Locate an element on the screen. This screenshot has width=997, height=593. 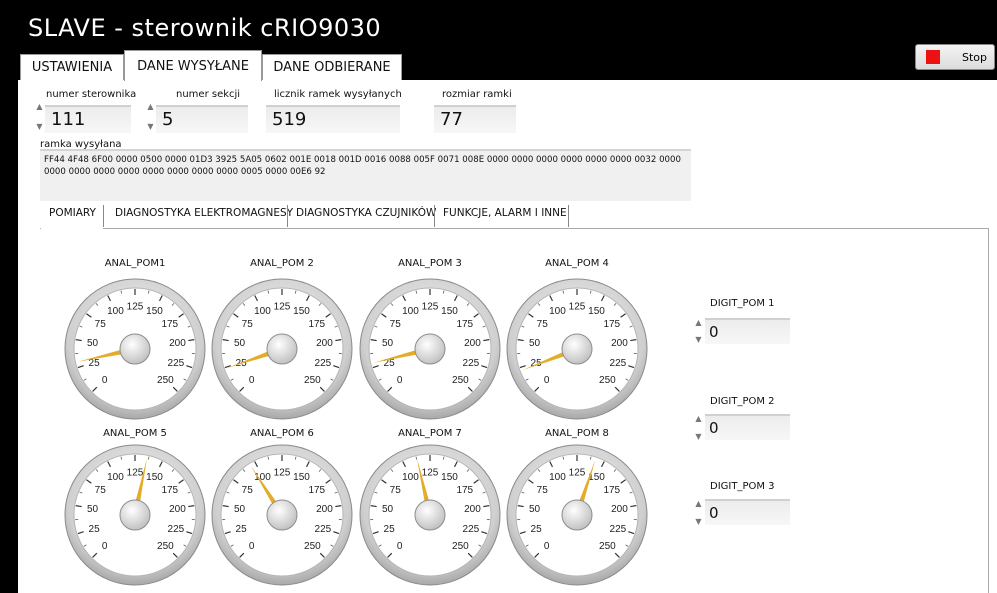
numer-sterownika-input: 111 is located at coordinates (88, 119).